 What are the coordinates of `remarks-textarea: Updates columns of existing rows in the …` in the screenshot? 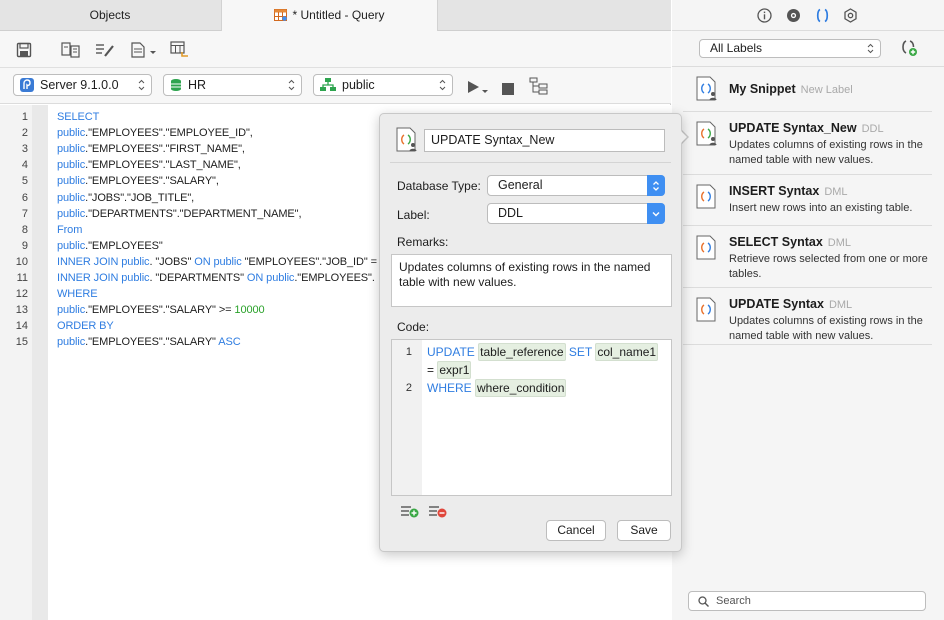 It's located at (531, 280).